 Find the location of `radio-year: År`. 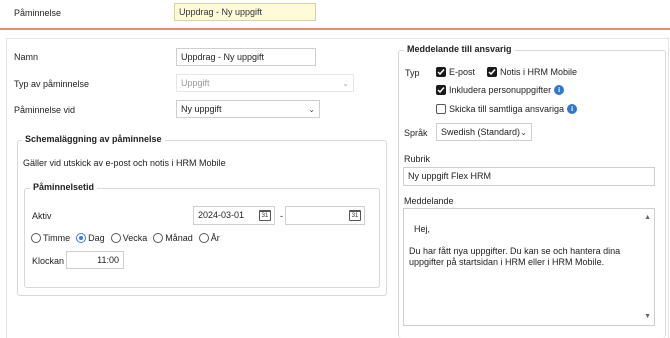

radio-year: År is located at coordinates (209, 238).